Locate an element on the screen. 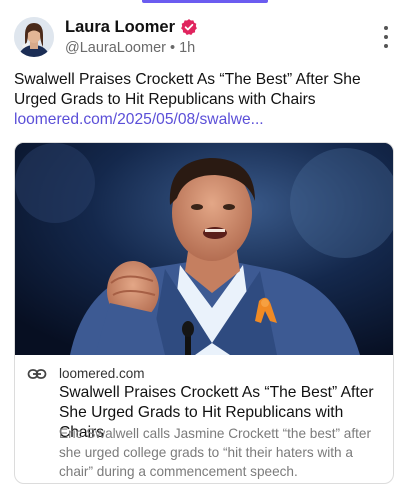 Image resolution: width=408 pixels, height=500 pixels. author-handle: @LauraLoomer is located at coordinates (115, 48).